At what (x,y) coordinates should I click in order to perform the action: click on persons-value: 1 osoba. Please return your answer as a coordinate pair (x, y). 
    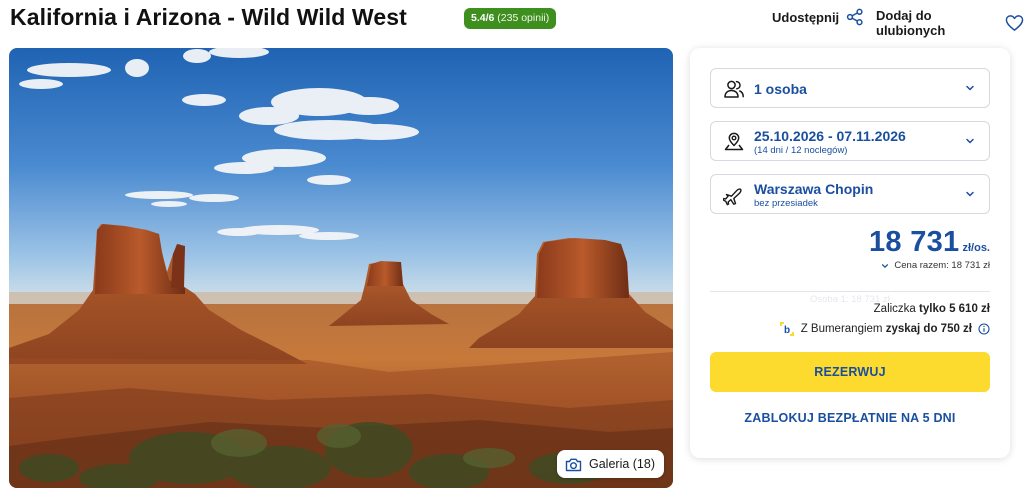
    Looking at the image, I should click on (780, 89).